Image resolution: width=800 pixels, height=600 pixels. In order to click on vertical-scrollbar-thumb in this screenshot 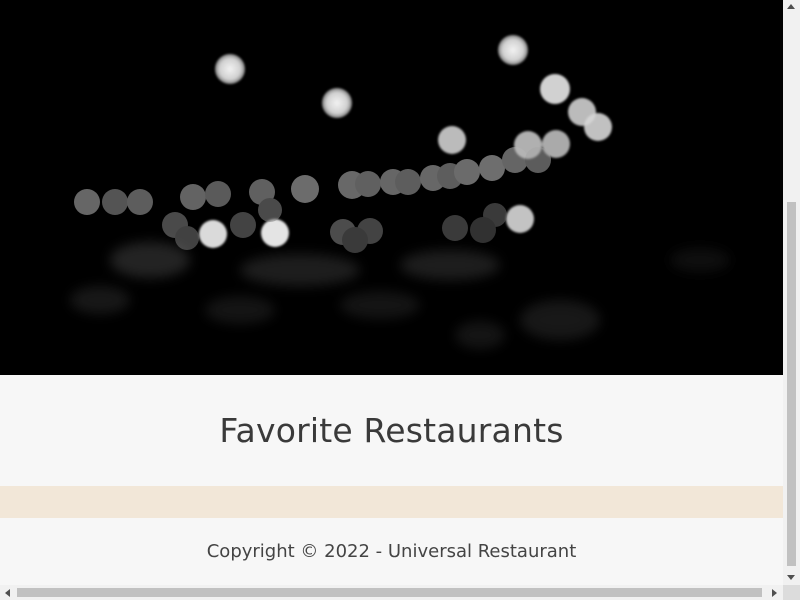, I will do `click(791, 384)`.